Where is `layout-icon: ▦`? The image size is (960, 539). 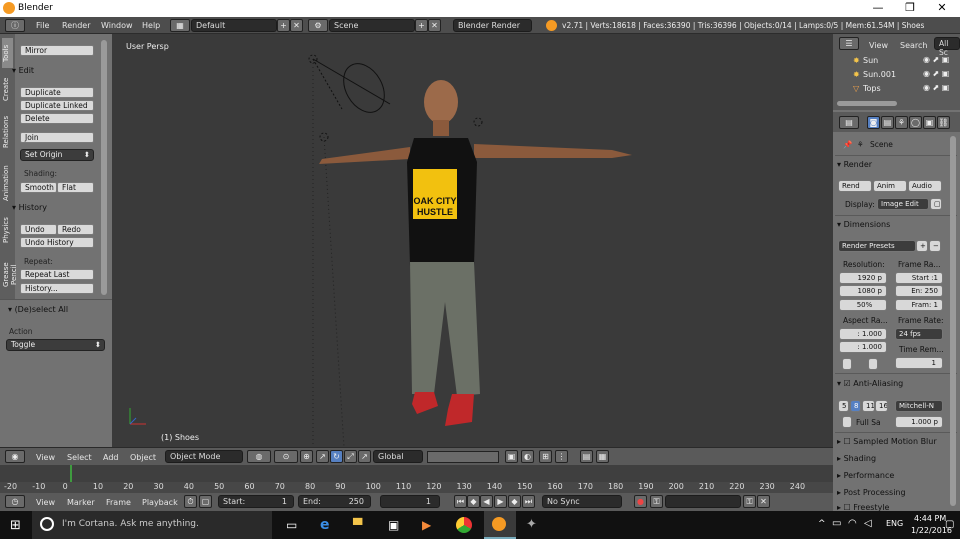
layout-icon: ▦ is located at coordinates (180, 25).